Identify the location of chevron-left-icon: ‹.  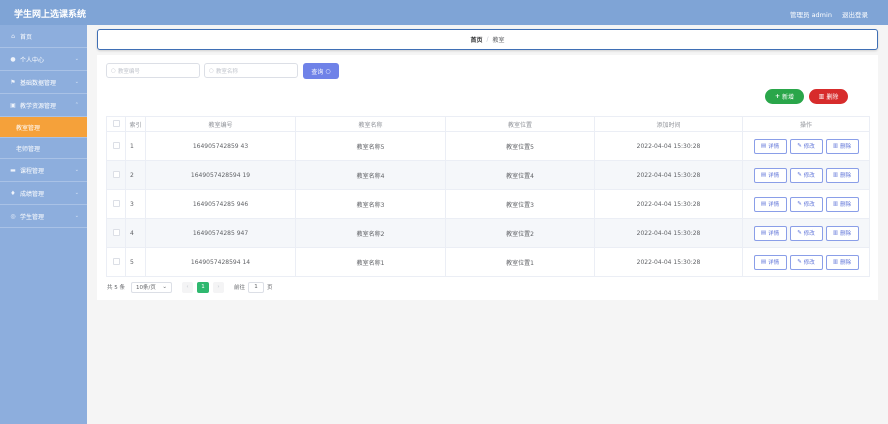
(187, 287).